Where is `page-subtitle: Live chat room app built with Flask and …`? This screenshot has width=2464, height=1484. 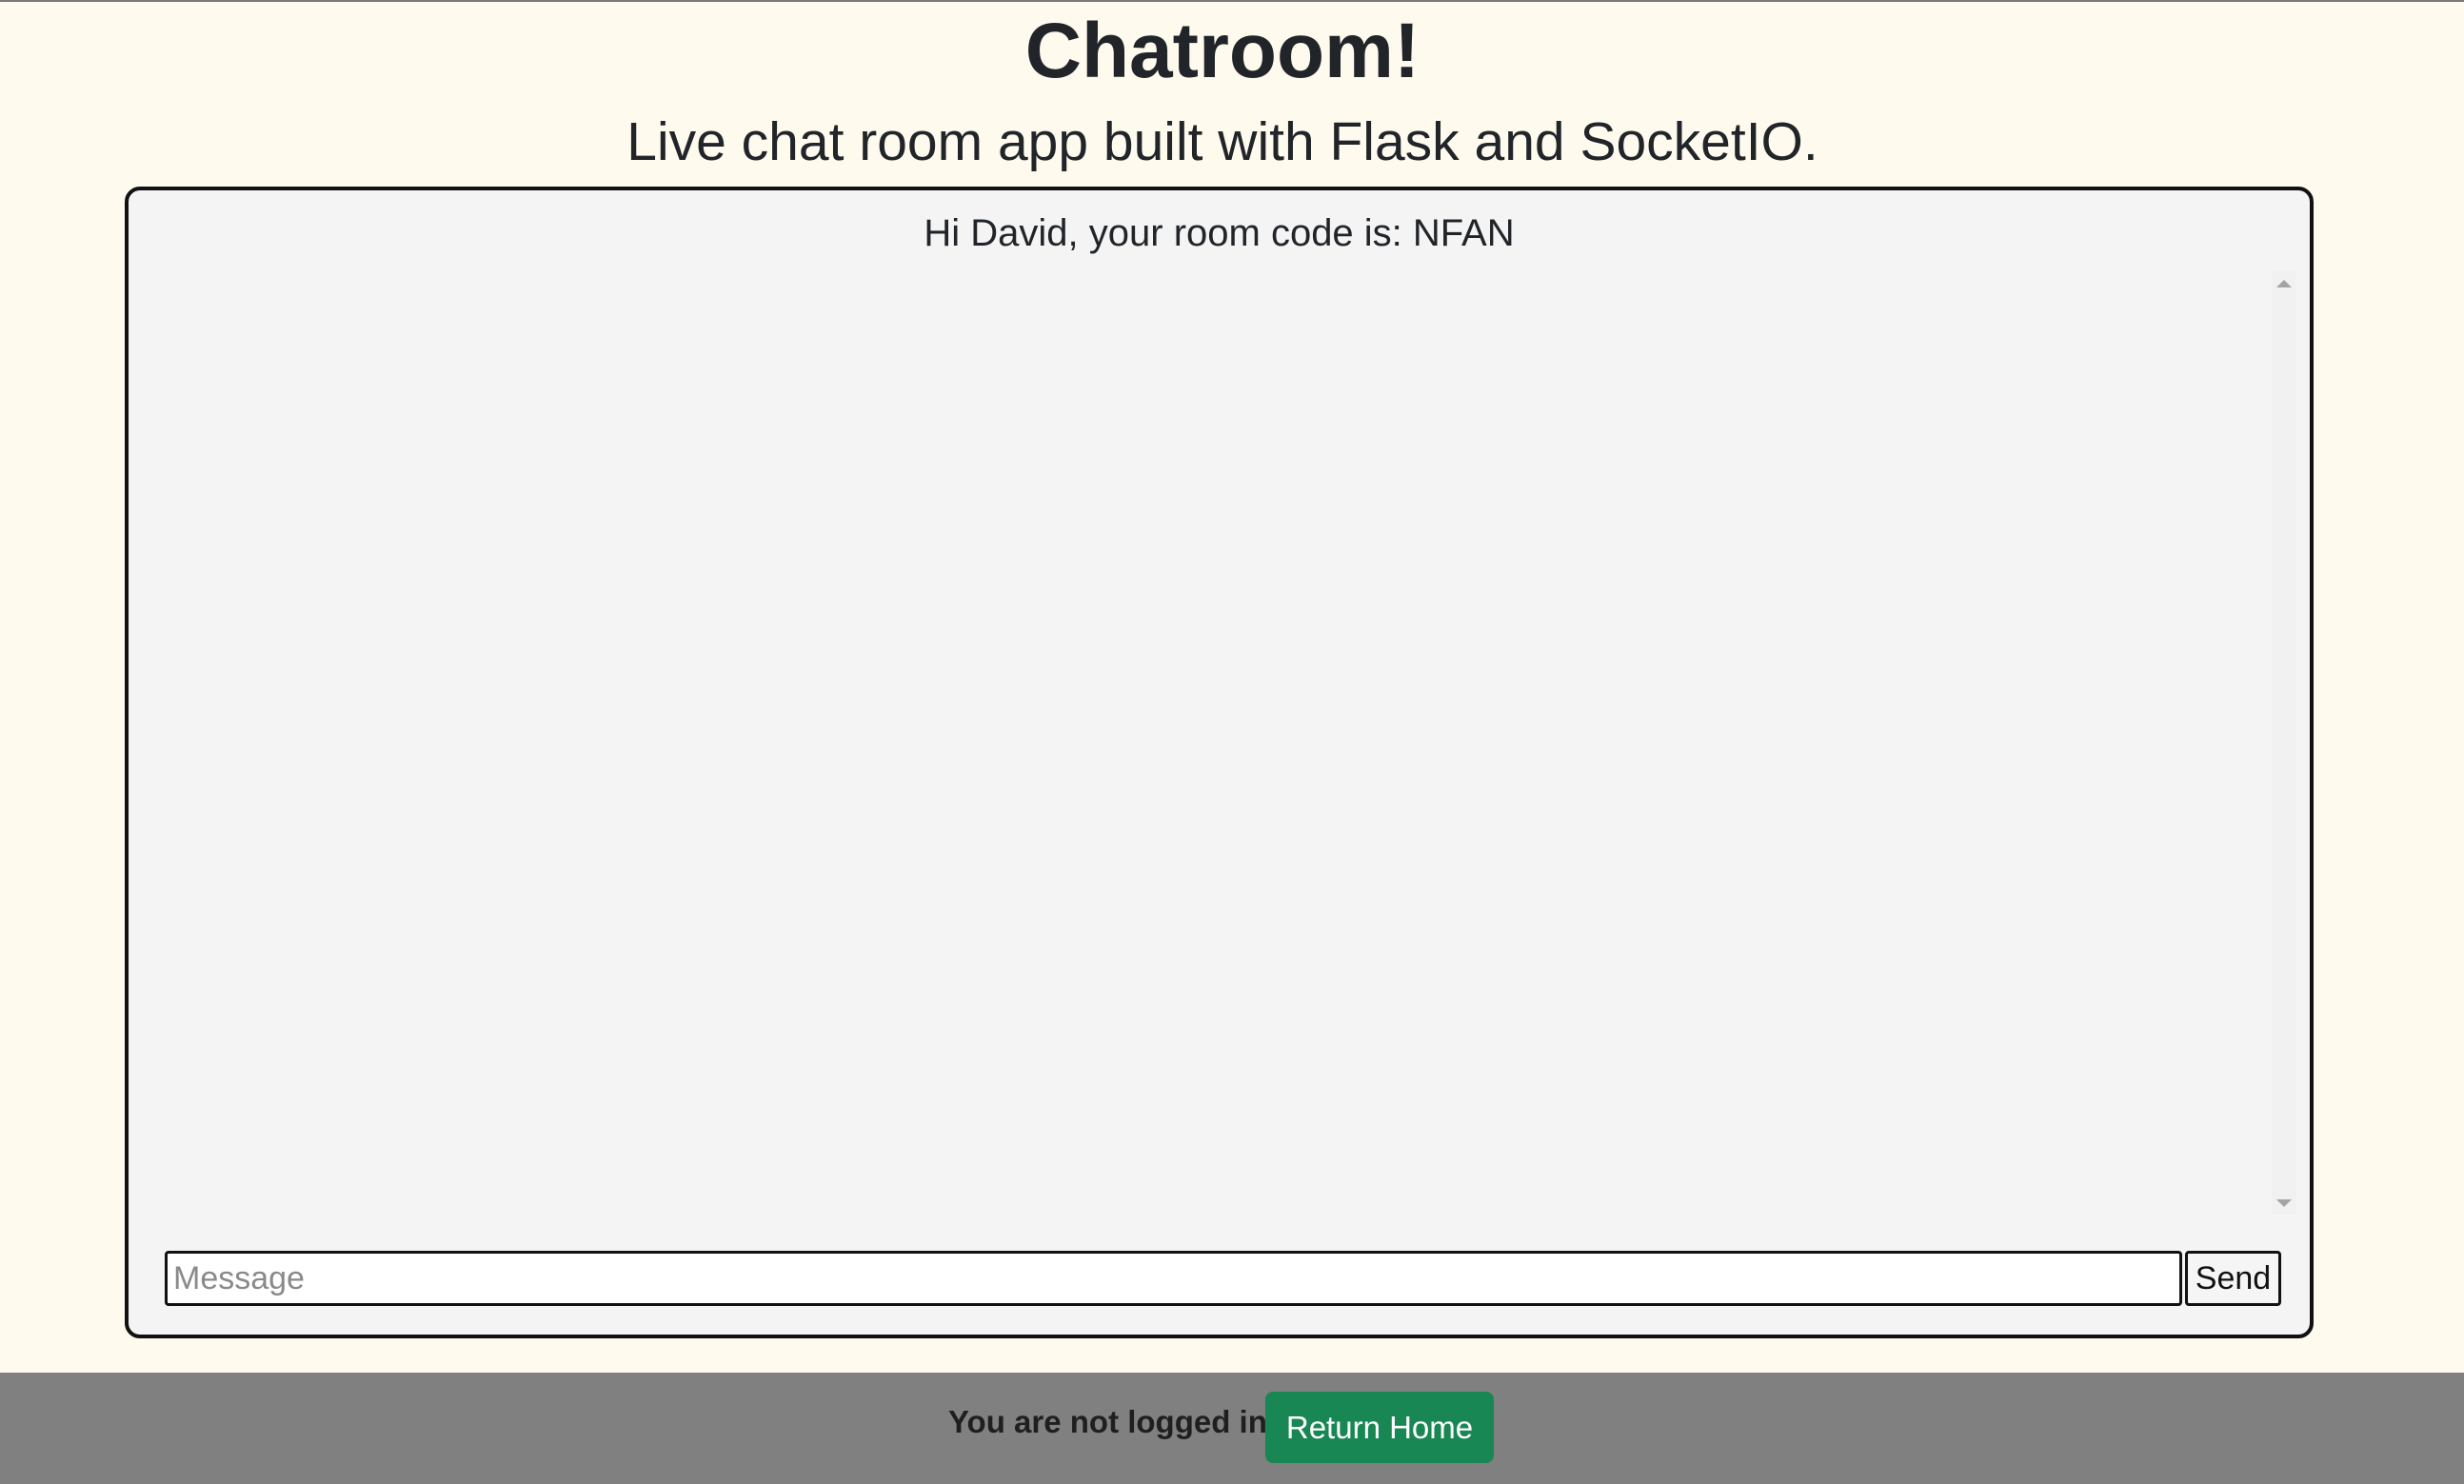
page-subtitle: Live chat room app built with Flask and … is located at coordinates (1222, 141).